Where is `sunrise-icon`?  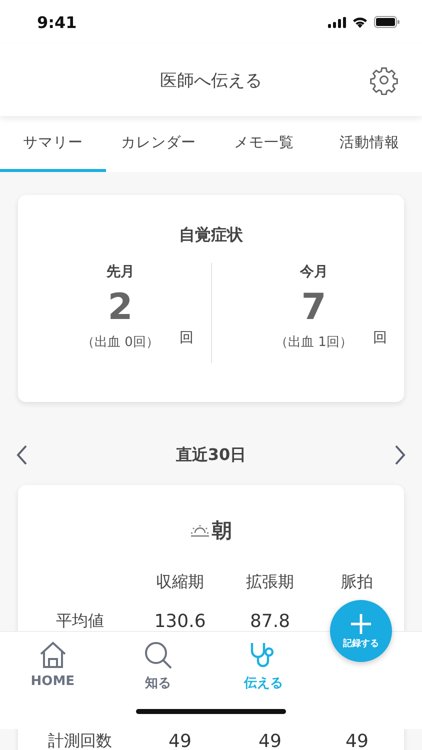 sunrise-icon is located at coordinates (200, 531).